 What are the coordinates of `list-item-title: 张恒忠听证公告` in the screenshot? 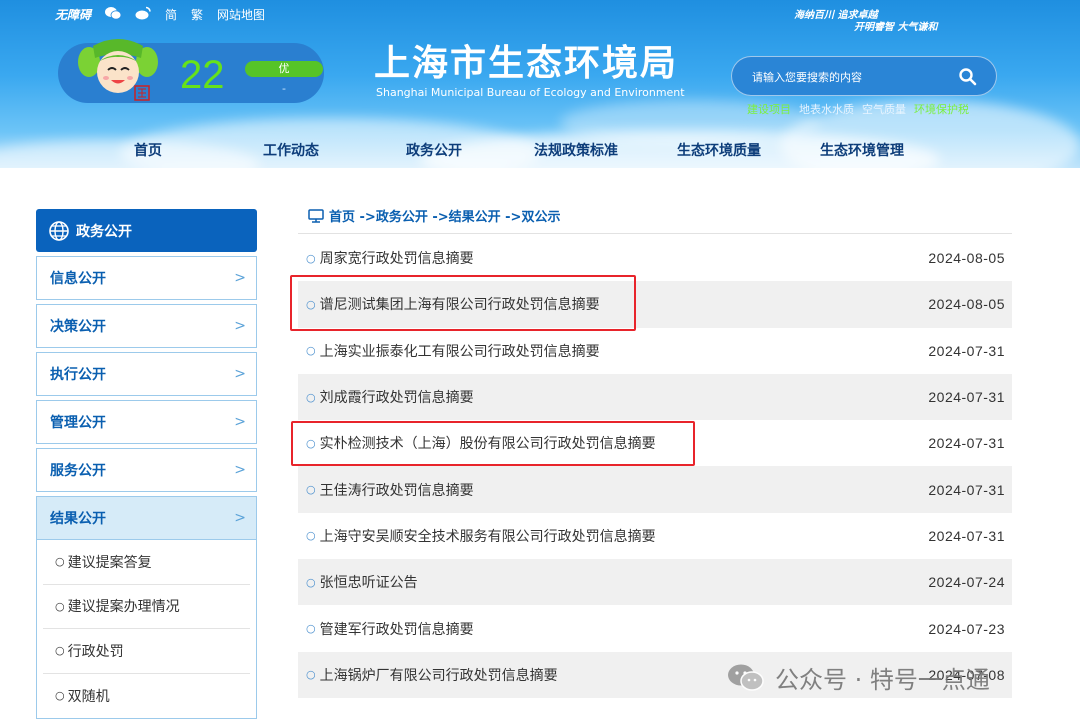 It's located at (369, 582).